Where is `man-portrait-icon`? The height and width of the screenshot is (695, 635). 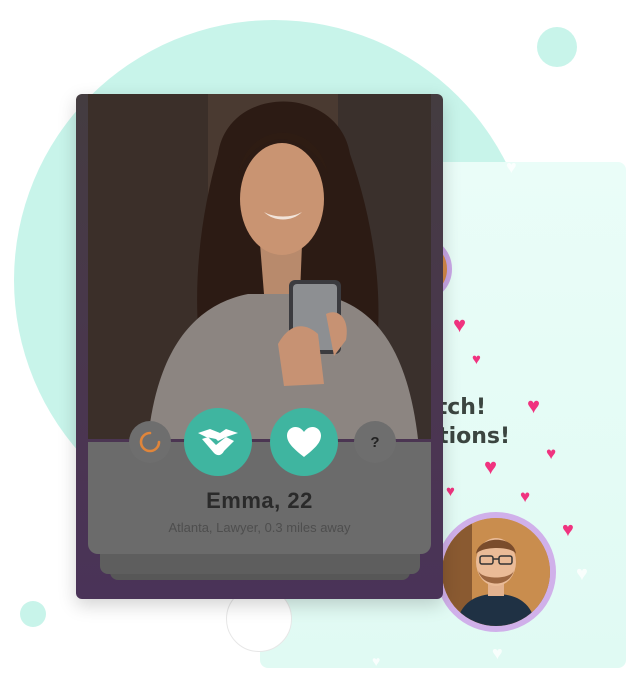
man-portrait-icon is located at coordinates (496, 572).